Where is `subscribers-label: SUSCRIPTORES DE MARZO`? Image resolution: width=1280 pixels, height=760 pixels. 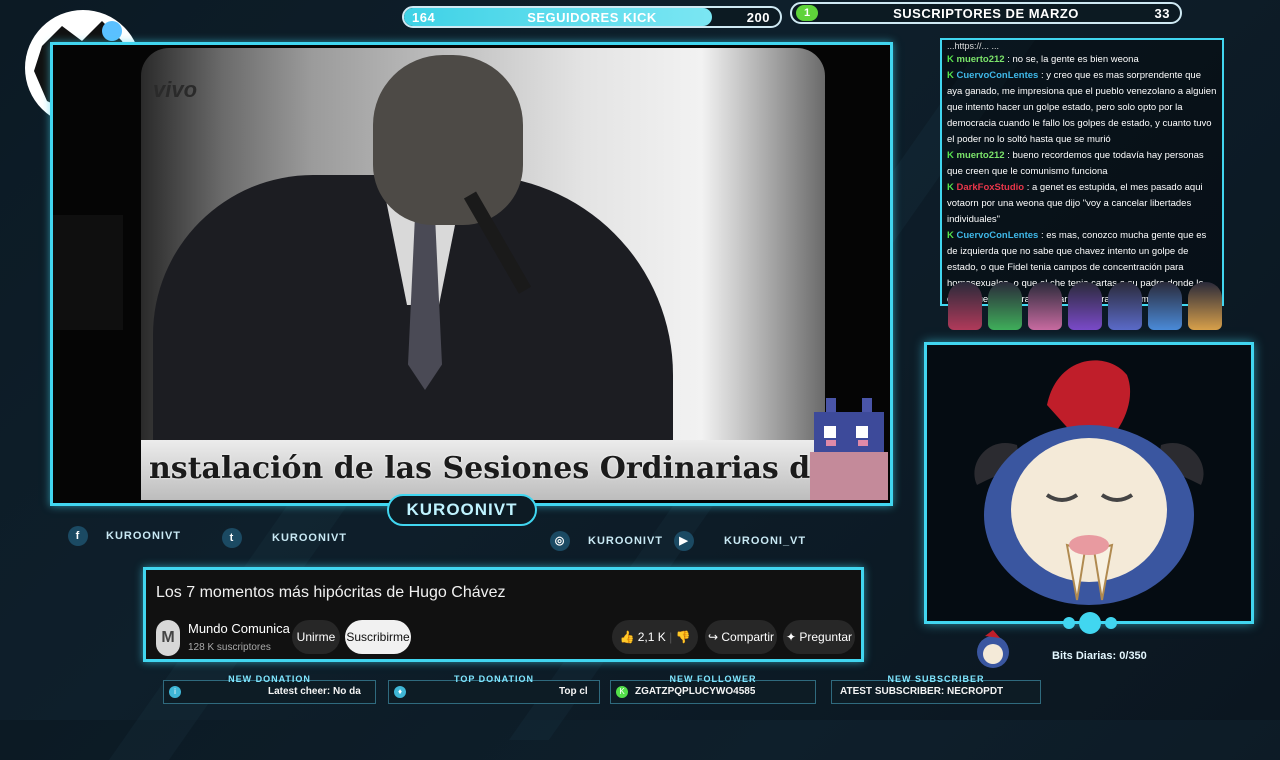
subscribers-label: SUSCRIPTORES DE MARZO is located at coordinates (986, 13).